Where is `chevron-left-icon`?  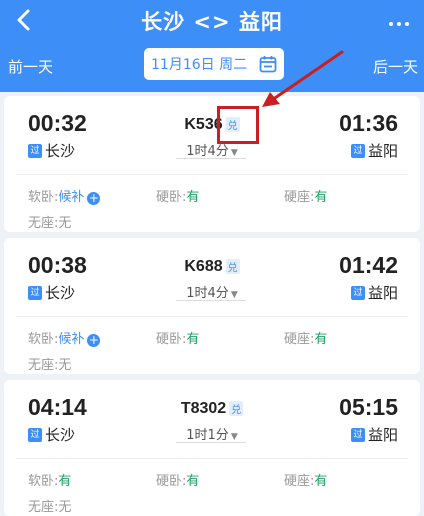
chevron-left-icon is located at coordinates (23, 20).